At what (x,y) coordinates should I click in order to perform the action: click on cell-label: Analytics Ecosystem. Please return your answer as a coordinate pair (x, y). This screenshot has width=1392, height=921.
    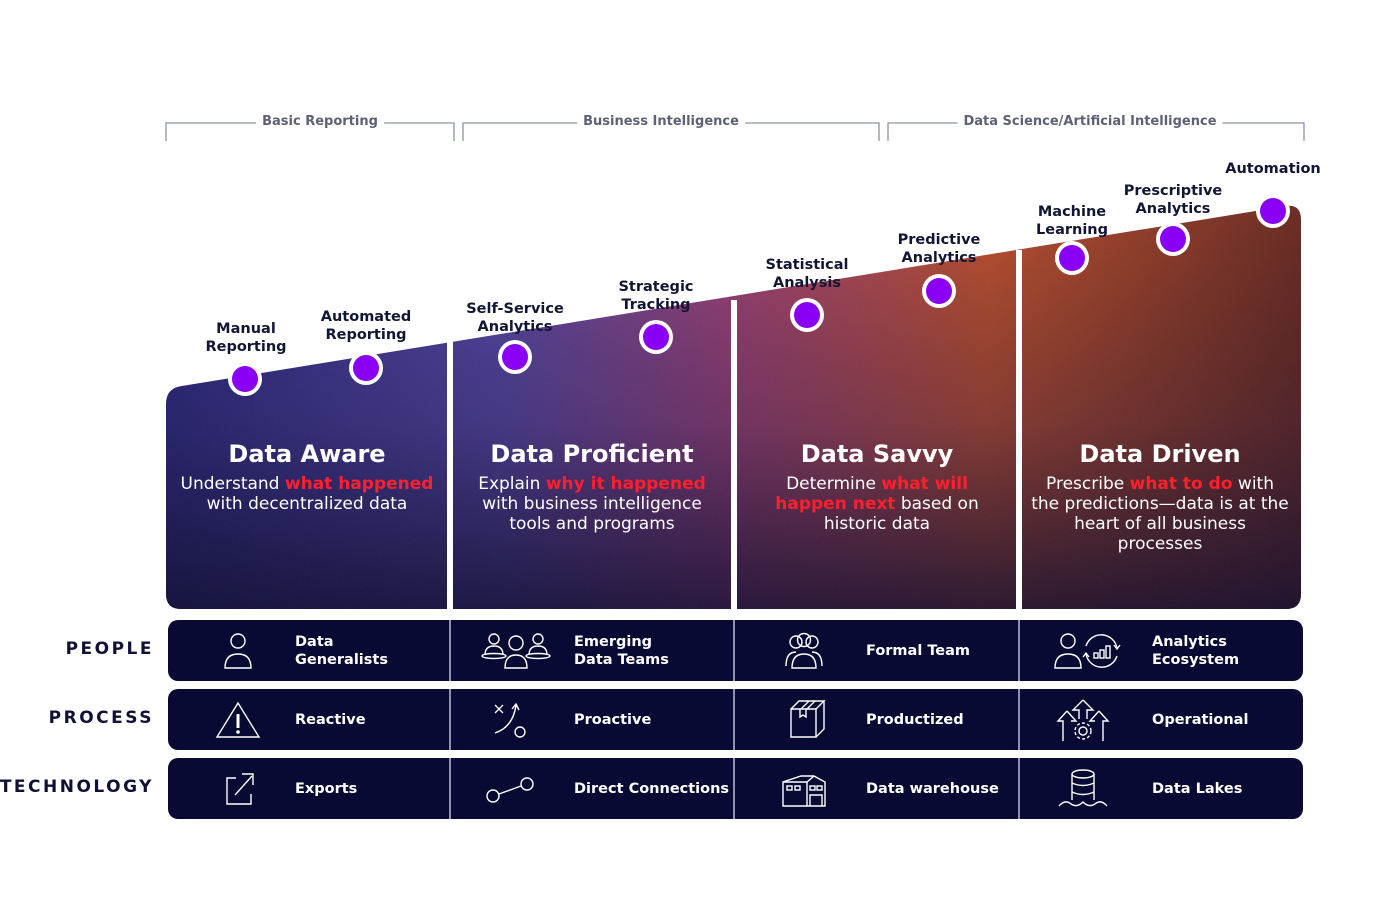
    Looking at the image, I should click on (1196, 650).